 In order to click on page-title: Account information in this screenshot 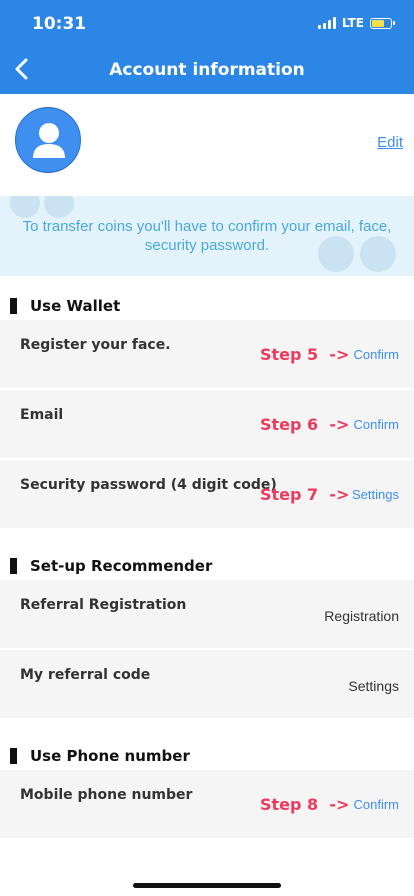, I will do `click(207, 70)`.